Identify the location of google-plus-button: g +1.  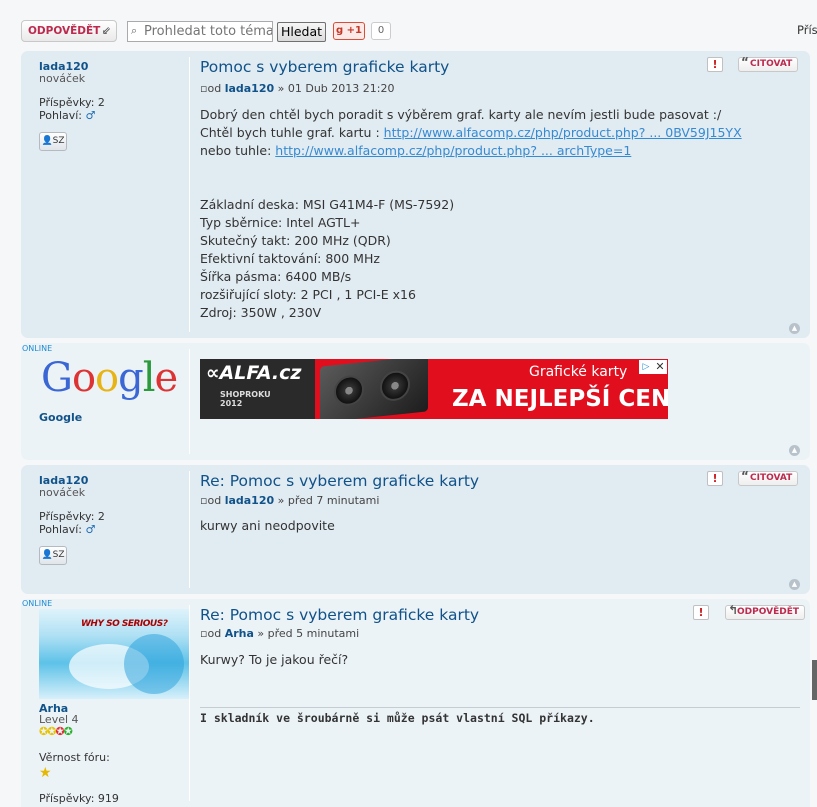
(349, 31).